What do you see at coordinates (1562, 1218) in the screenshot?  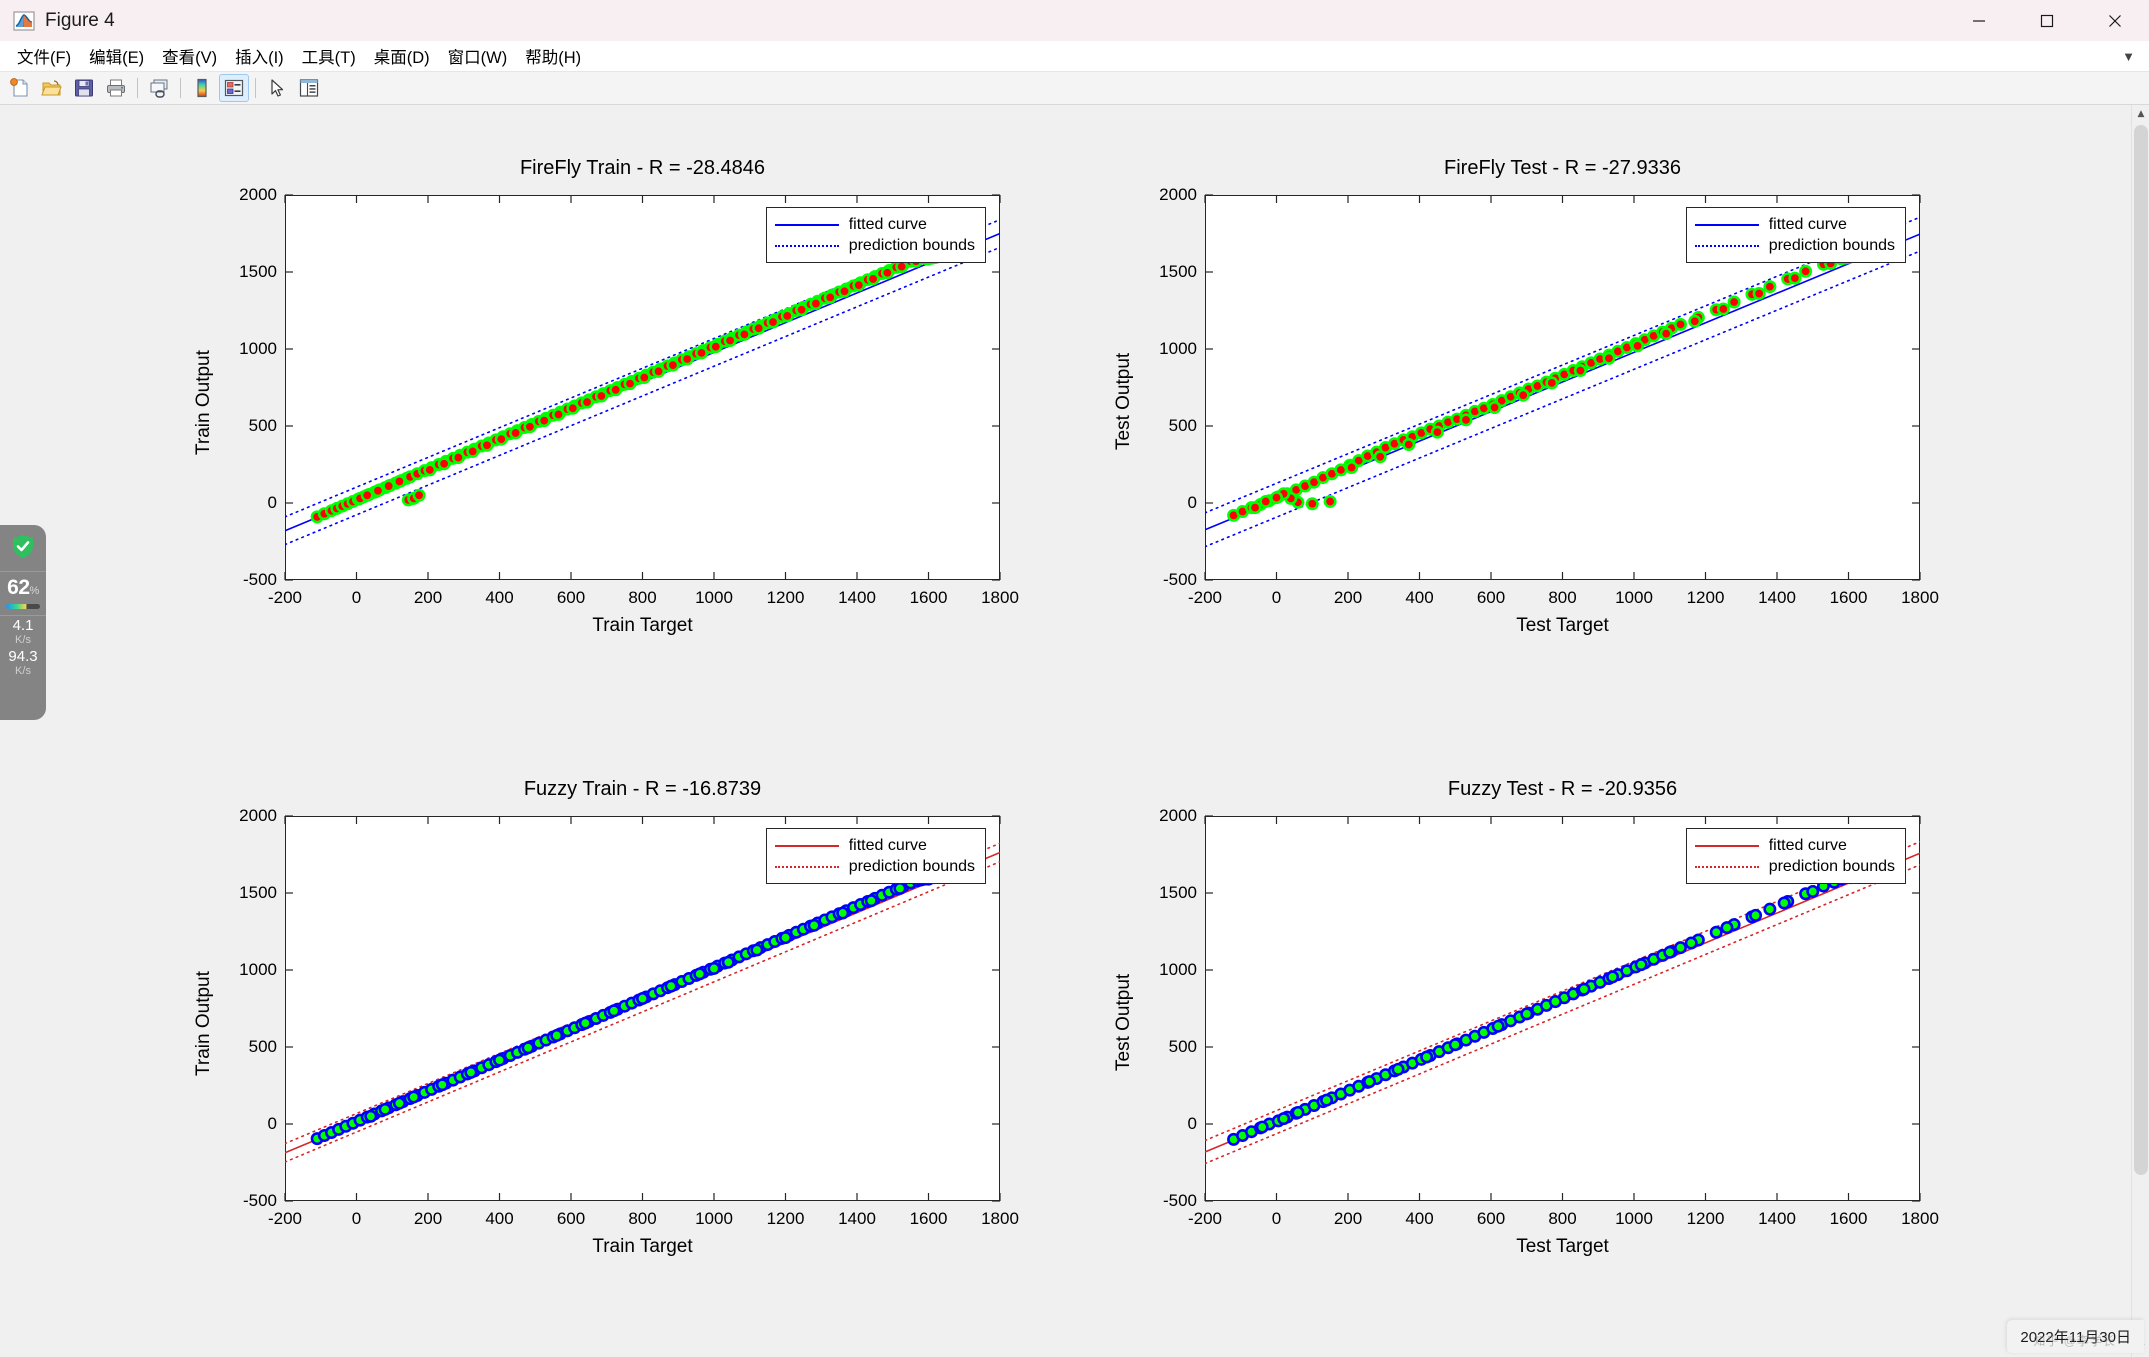 I see `x-tick-label: 800` at bounding box center [1562, 1218].